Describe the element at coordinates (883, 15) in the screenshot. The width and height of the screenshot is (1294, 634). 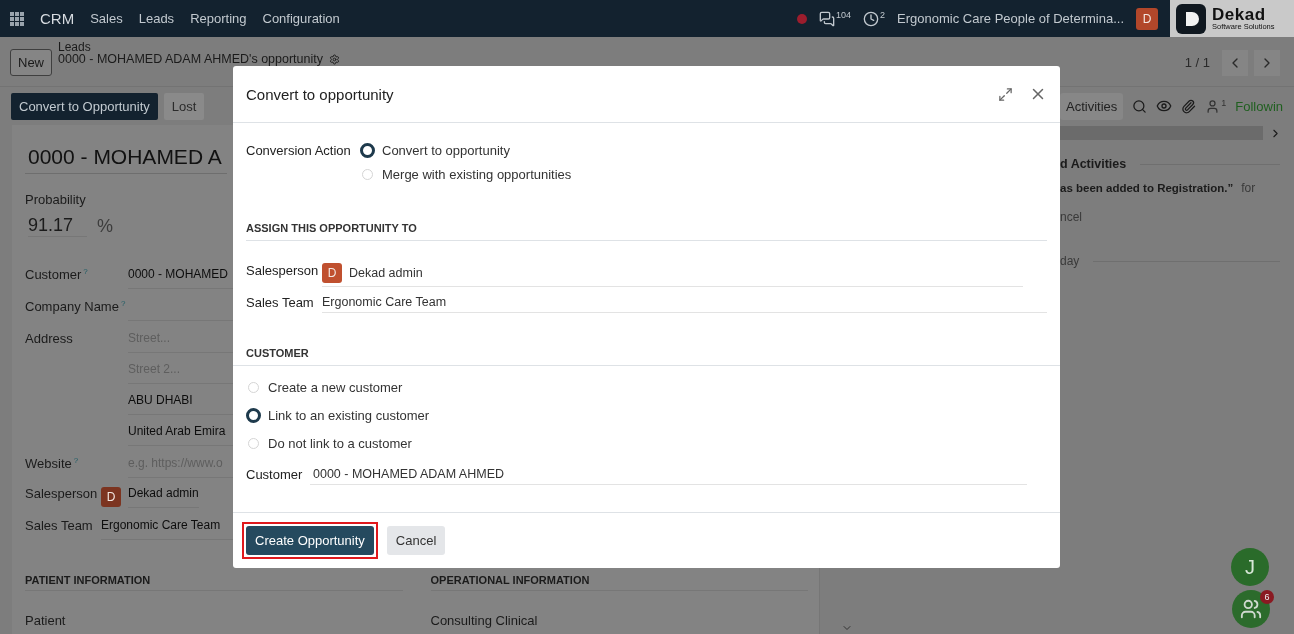
I see `activity-count: 2` at that location.